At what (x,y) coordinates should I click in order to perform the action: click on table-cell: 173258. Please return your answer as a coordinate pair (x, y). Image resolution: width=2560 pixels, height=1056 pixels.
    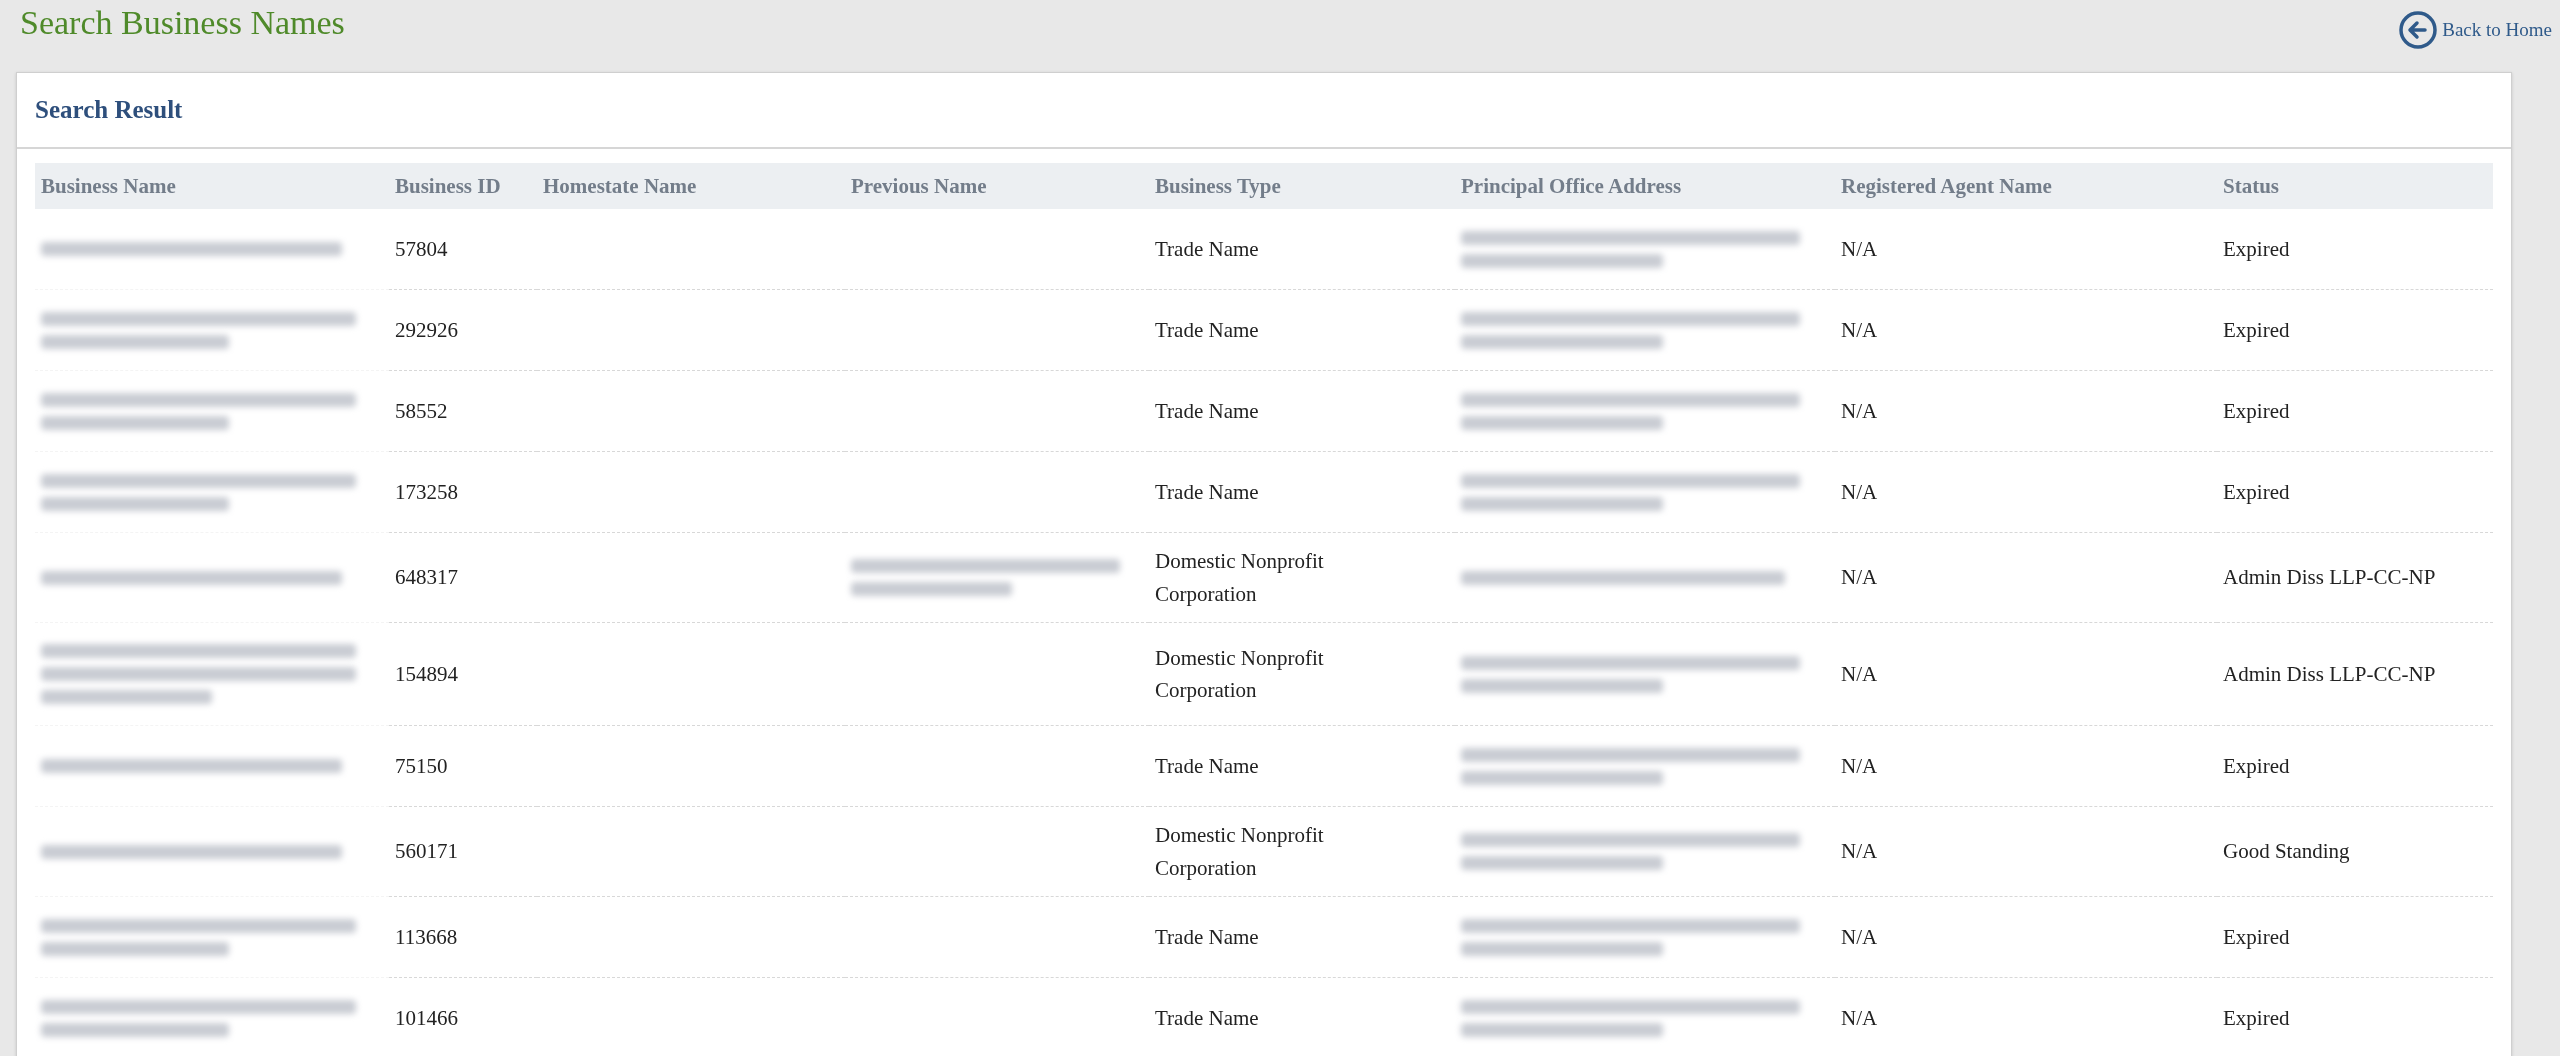
    Looking at the image, I should click on (426, 491).